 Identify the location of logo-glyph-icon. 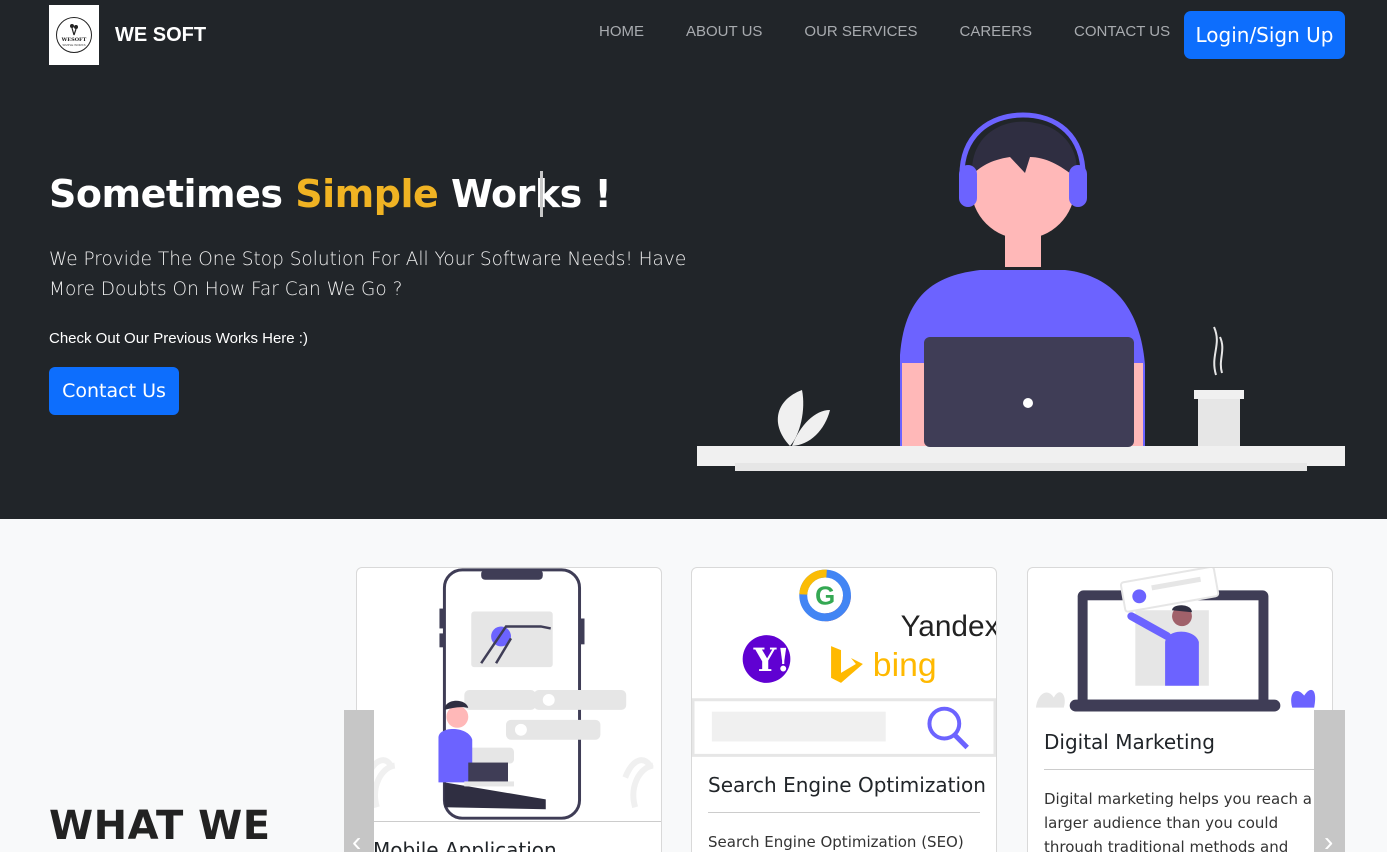
(74, 30).